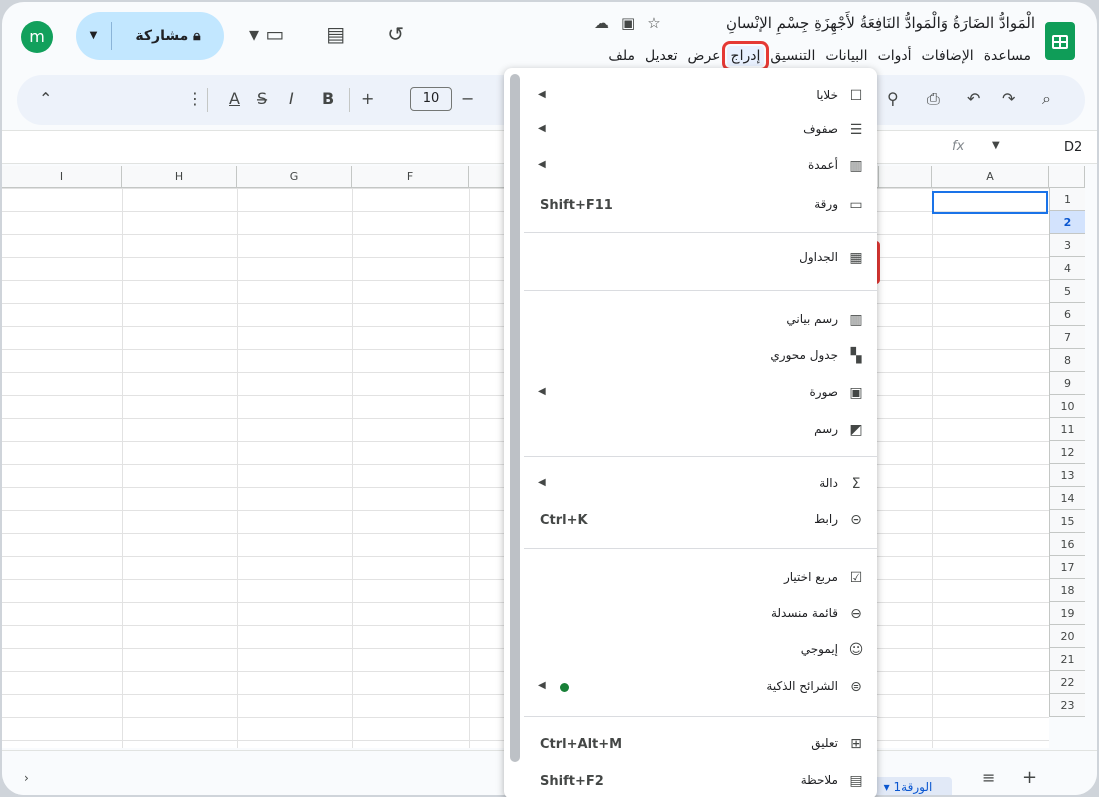  I want to click on menu-item-note: ▤ ملاحظة Shift+F2, so click(700, 781).